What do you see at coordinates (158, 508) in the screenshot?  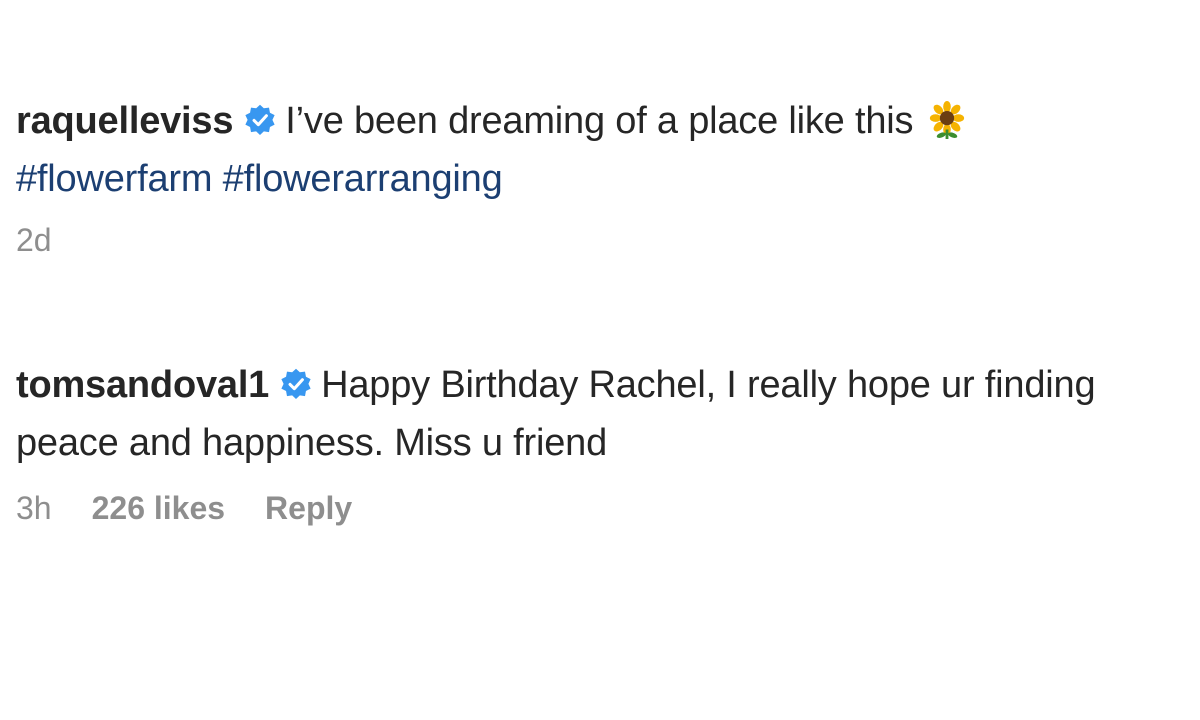 I see `likes-count-button: 226 likes` at bounding box center [158, 508].